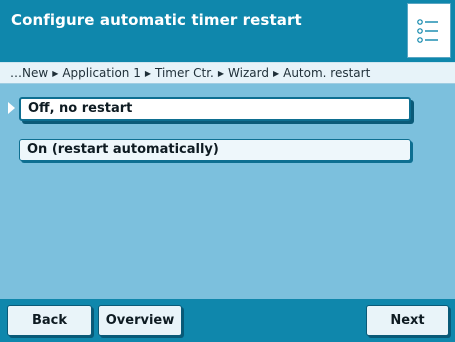 The width and height of the screenshot is (455, 342). What do you see at coordinates (49, 320) in the screenshot?
I see `back-button: Back` at bounding box center [49, 320].